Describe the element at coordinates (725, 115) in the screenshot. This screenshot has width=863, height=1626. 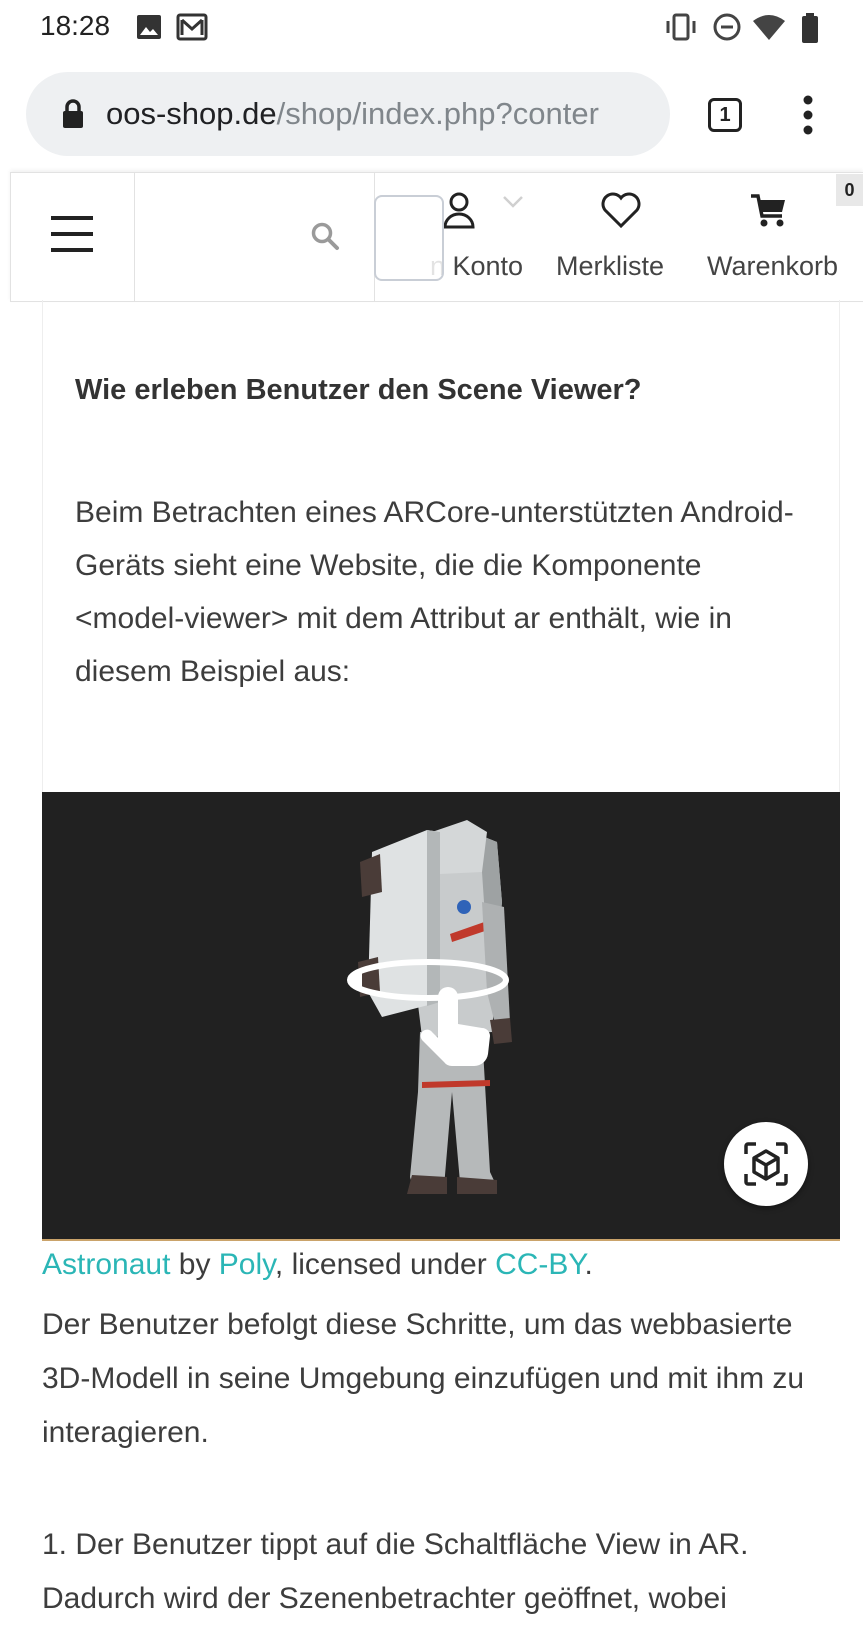
I see `tab-switcher-button: 1` at that location.